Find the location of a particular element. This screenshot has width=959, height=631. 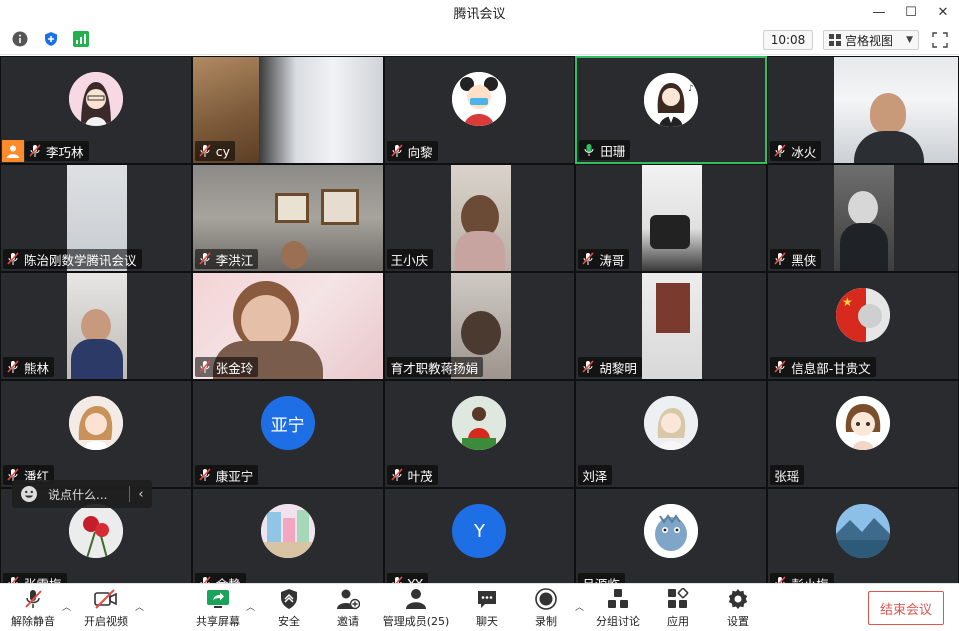

manage-members-button: 管理成员(25) is located at coordinates (416, 608).